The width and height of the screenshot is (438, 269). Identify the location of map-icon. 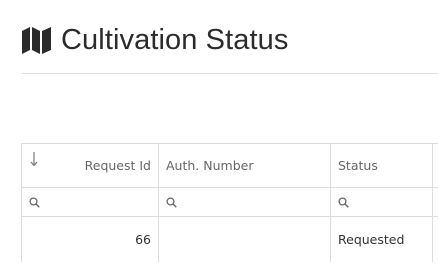
(36, 40).